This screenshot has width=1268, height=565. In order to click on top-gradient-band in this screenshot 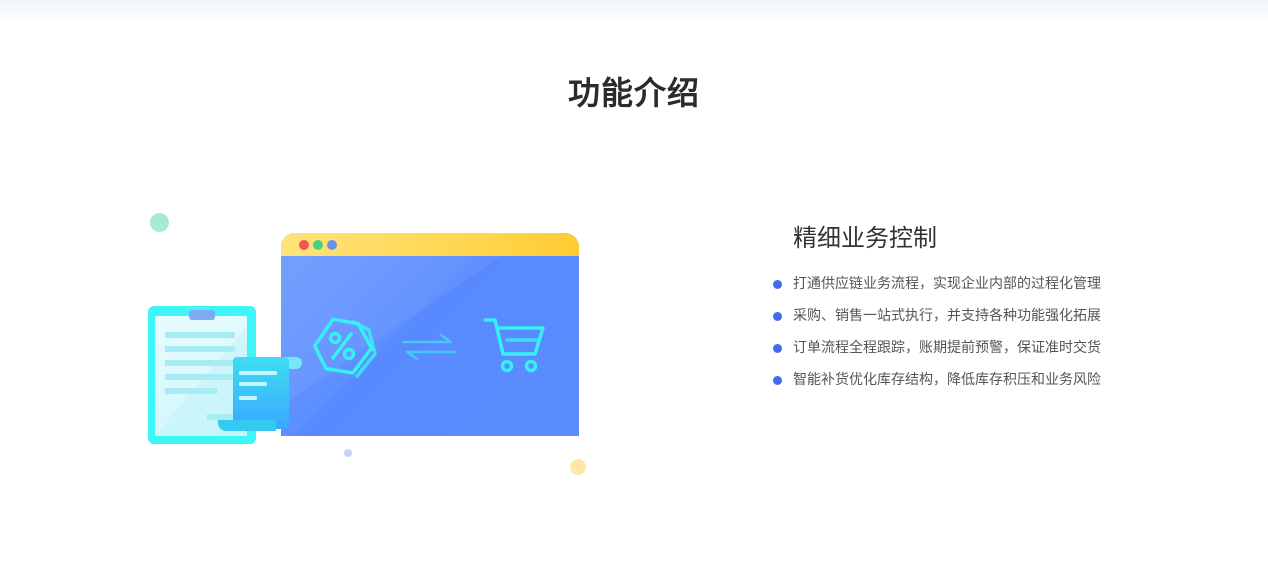, I will do `click(634, 12)`.